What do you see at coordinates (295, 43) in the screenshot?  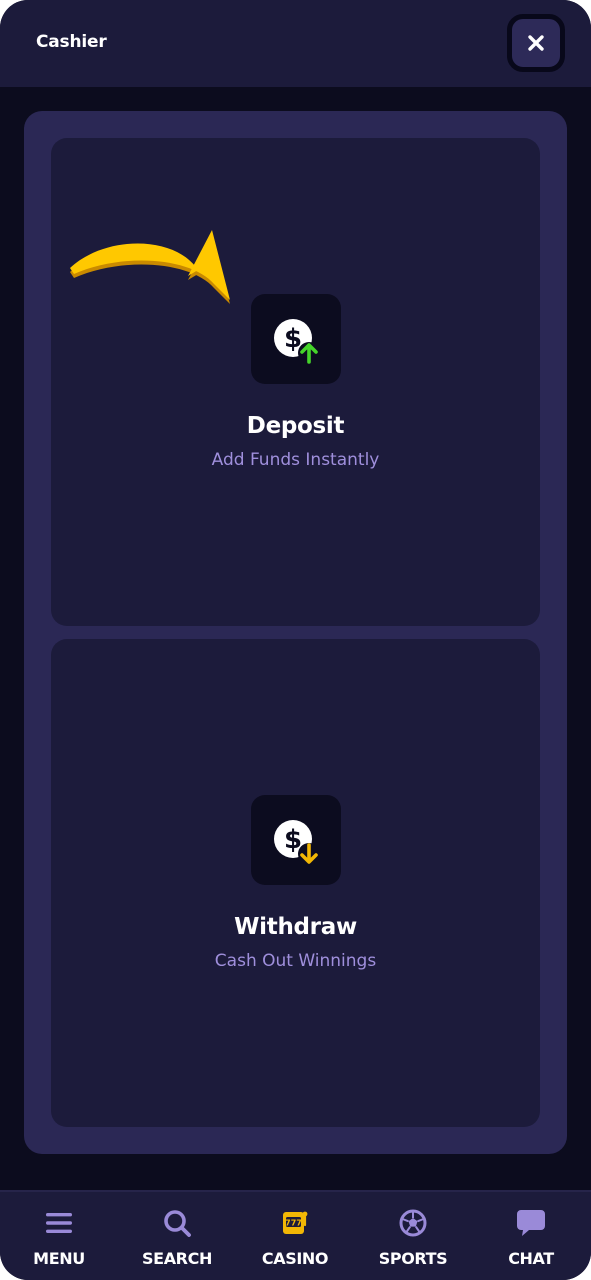 I see `header: Cashier` at bounding box center [295, 43].